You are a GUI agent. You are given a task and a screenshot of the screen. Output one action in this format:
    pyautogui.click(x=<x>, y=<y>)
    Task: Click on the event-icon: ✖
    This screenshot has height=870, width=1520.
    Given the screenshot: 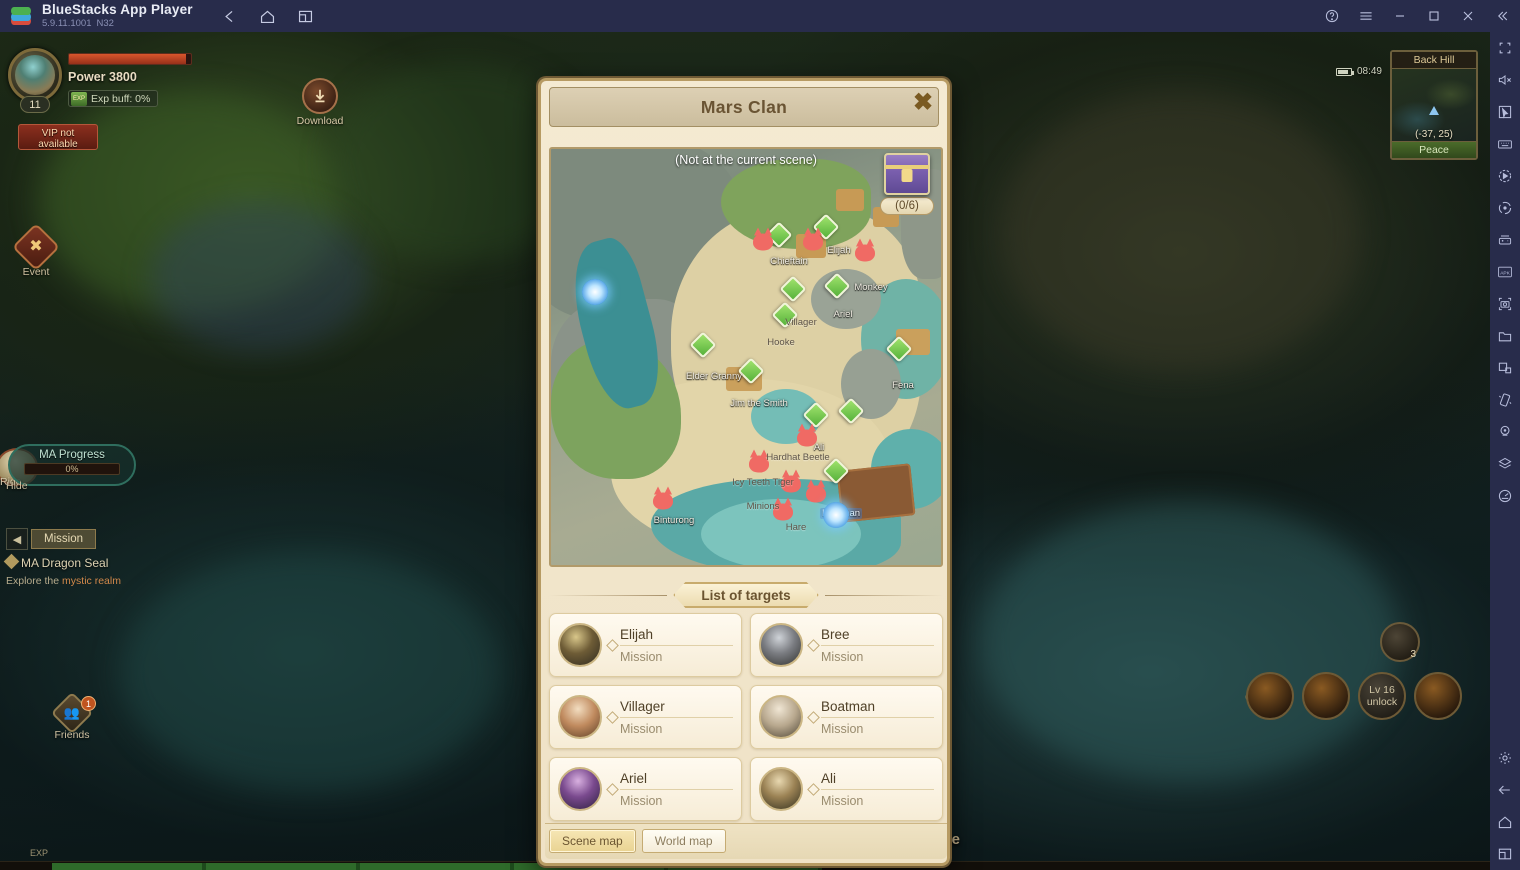 What is the action you would take?
    pyautogui.click(x=36, y=247)
    